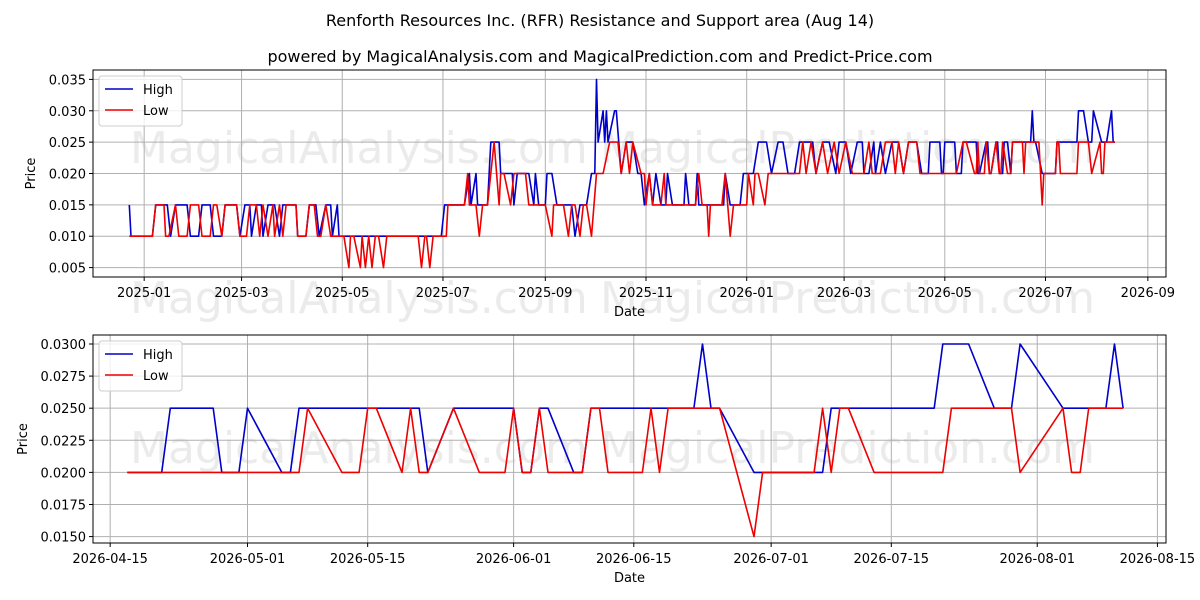  What do you see at coordinates (67, 112) in the screenshot?
I see `y-tick-label: 0.030` at bounding box center [67, 112].